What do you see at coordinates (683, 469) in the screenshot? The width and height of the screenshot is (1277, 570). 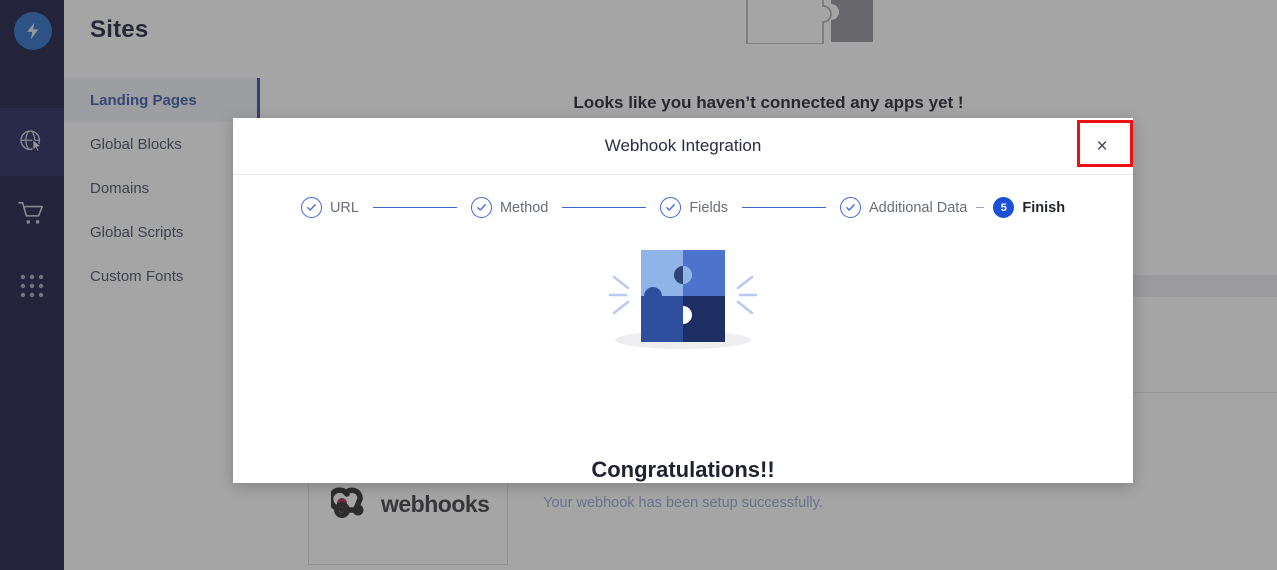 I see `success-heading: Congratulations!!` at bounding box center [683, 469].